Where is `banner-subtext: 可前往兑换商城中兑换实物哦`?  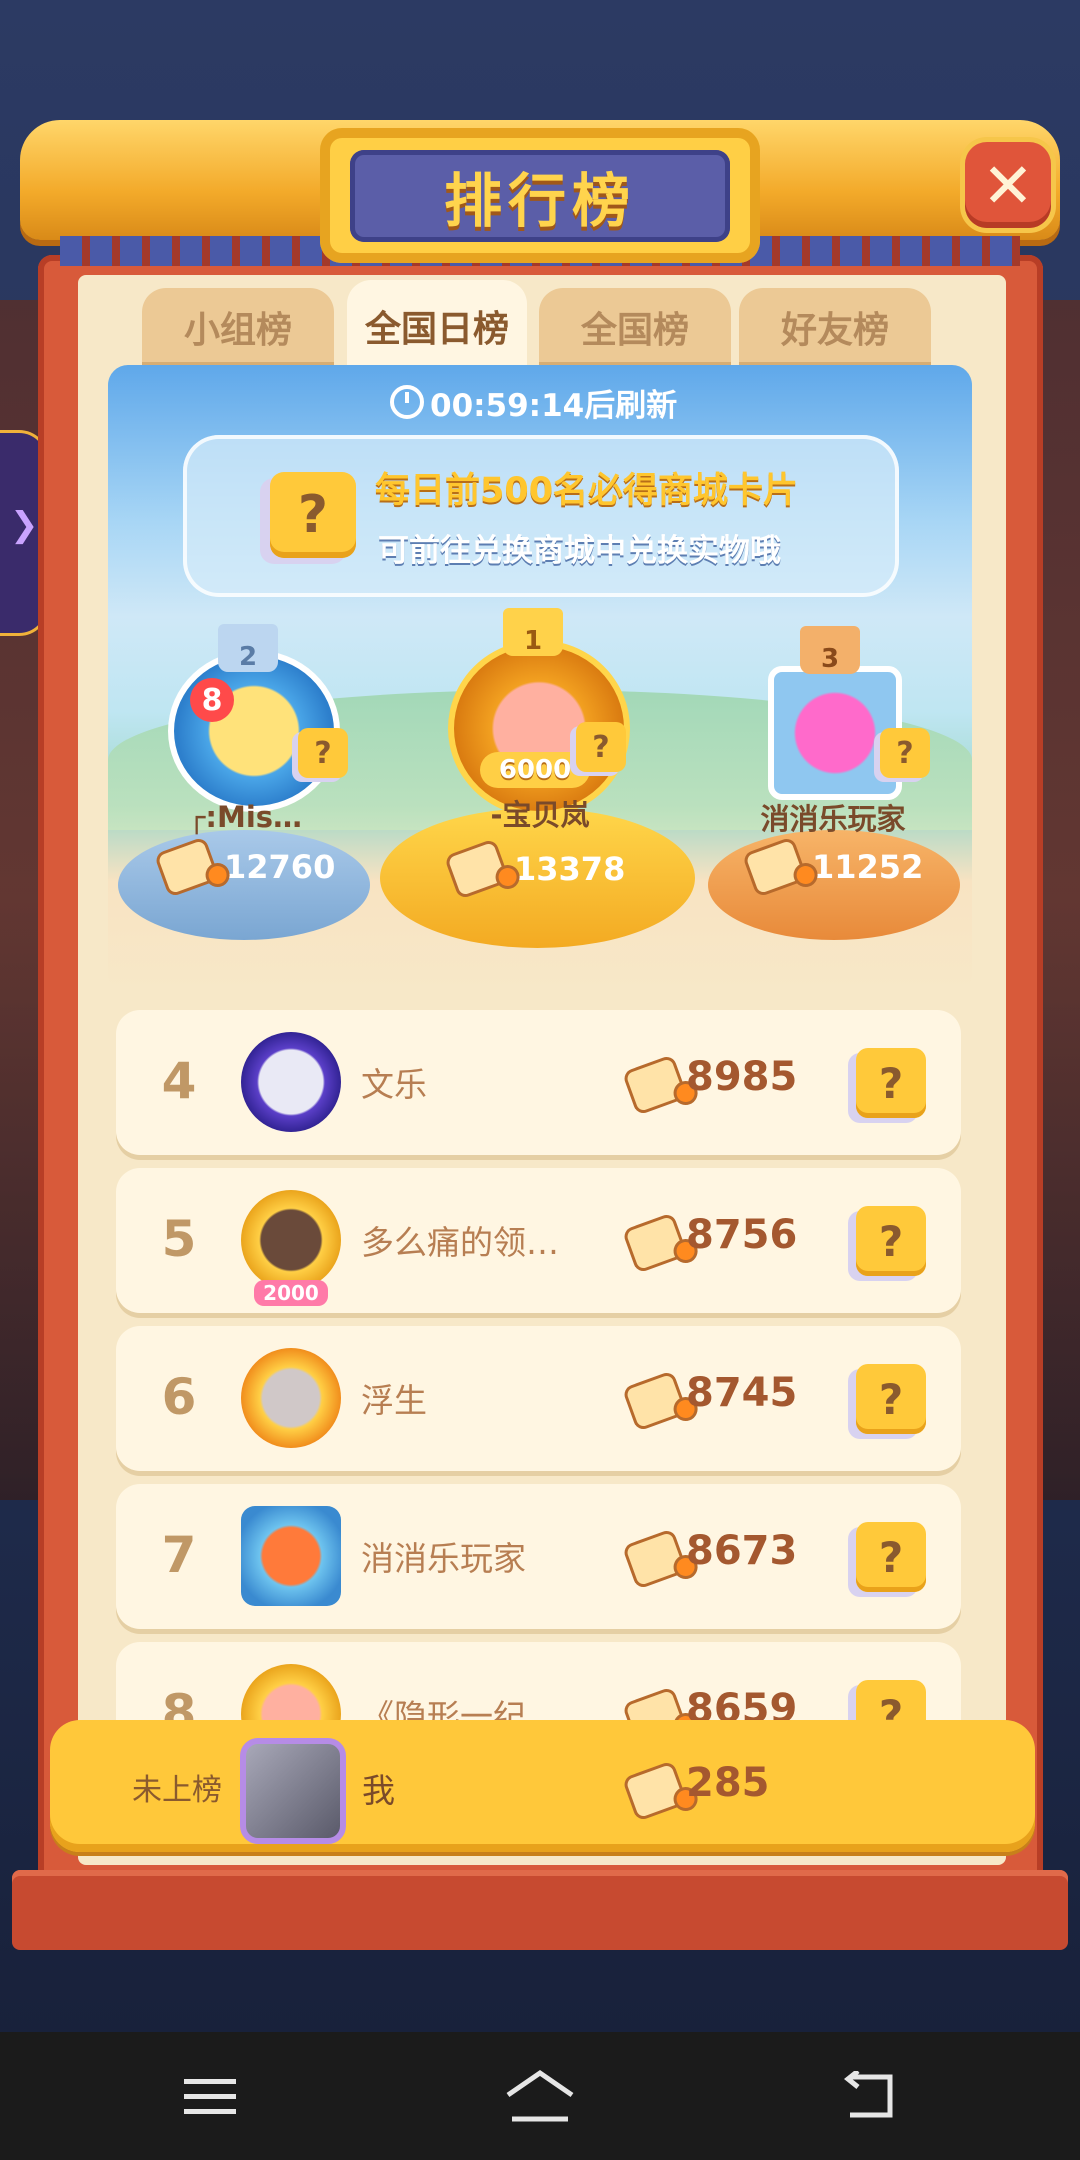 banner-subtext: 可前往兑换商城中兑换实物哦 is located at coordinates (579, 551).